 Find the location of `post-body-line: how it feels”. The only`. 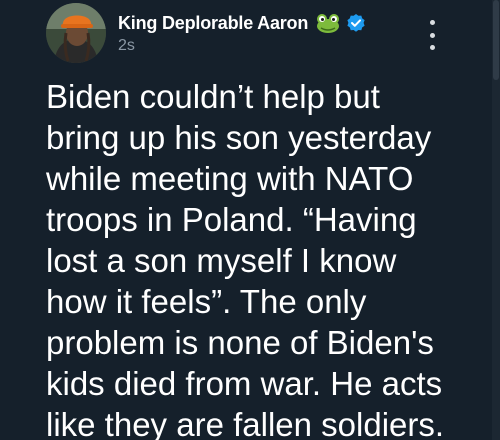

post-body-line: how it feels”. The only is located at coordinates (206, 301).